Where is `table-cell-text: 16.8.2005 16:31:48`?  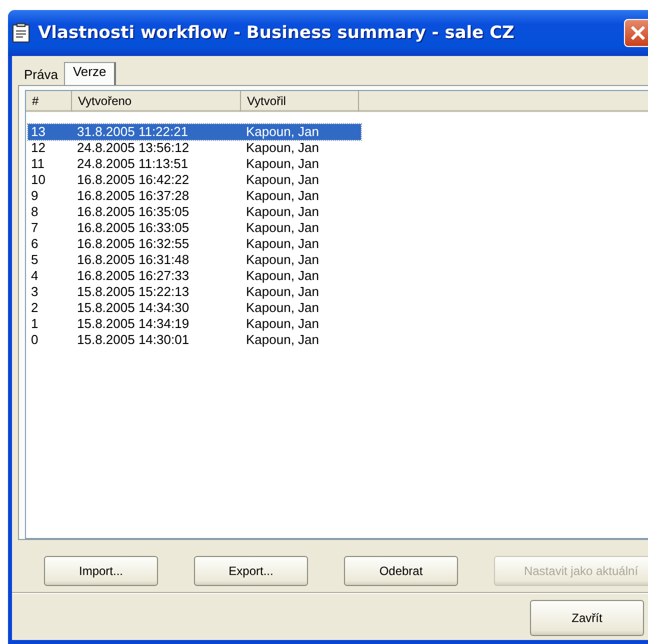
table-cell-text: 16.8.2005 16:31:48 is located at coordinates (133, 260).